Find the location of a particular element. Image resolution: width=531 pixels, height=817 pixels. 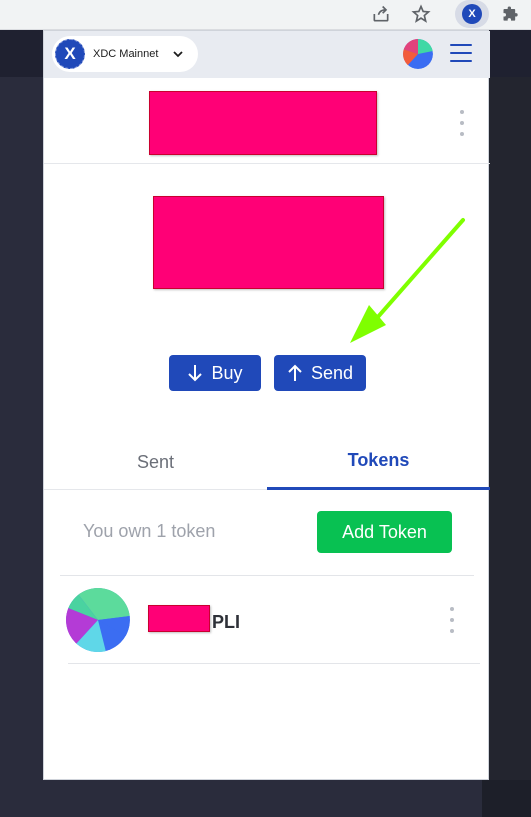

token-count-text: You own 1 token is located at coordinates (149, 531).